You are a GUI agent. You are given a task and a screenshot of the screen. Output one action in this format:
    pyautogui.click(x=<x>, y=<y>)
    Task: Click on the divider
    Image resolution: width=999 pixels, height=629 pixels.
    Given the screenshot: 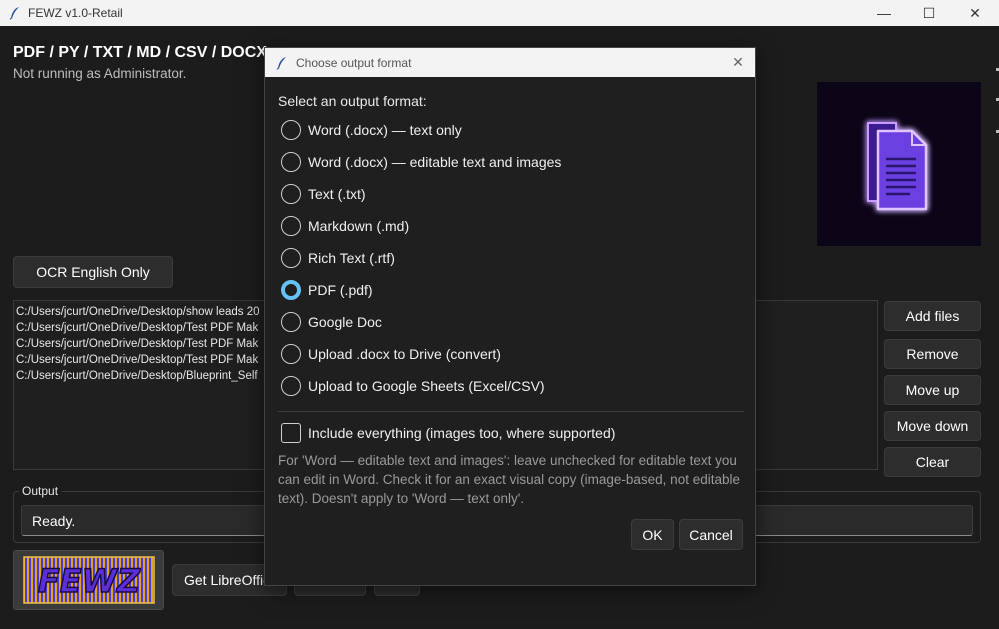 What is the action you would take?
    pyautogui.click(x=511, y=411)
    